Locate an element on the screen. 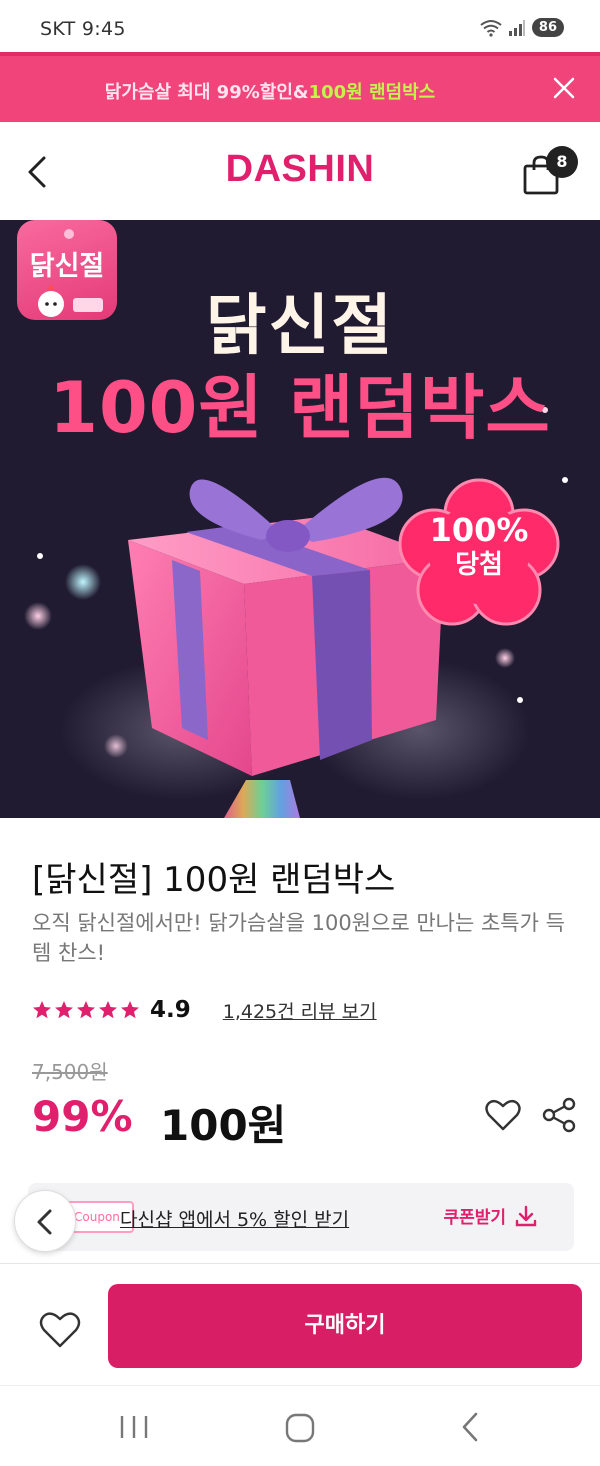  brand-logo: DASHIN is located at coordinates (300, 169).